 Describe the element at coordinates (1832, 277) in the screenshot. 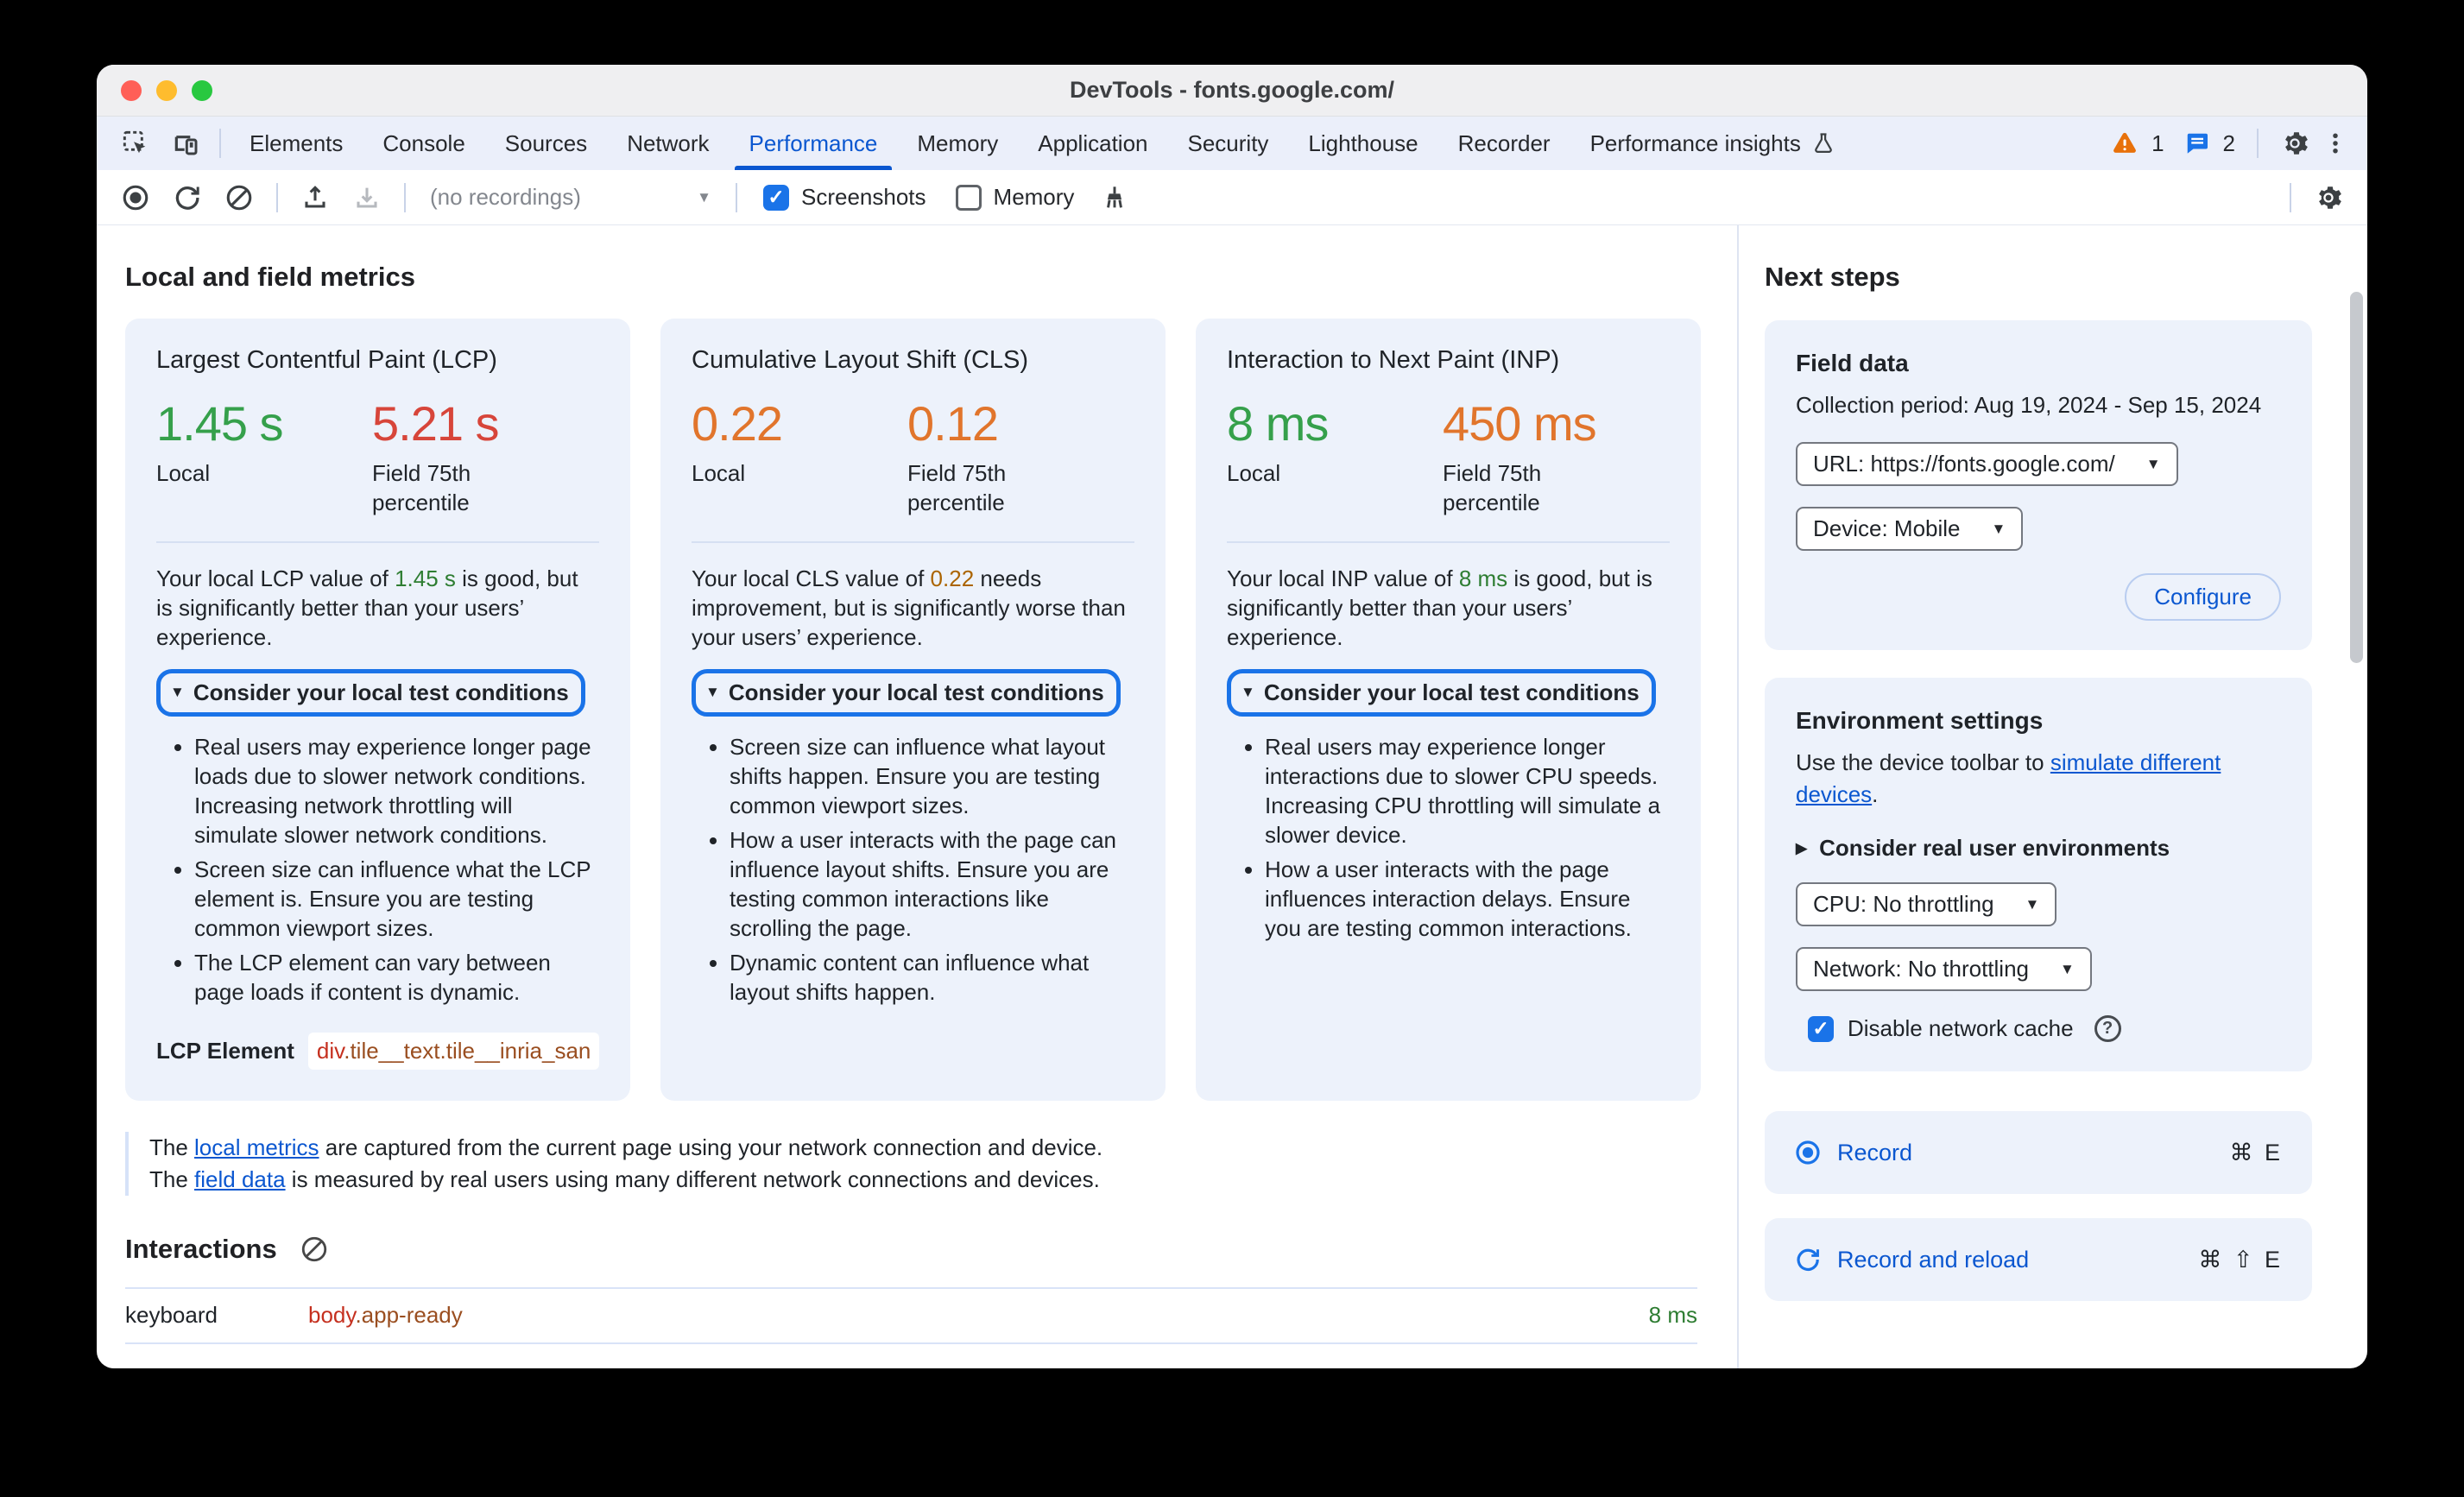

I see `sidebar-heading: Next steps` at that location.